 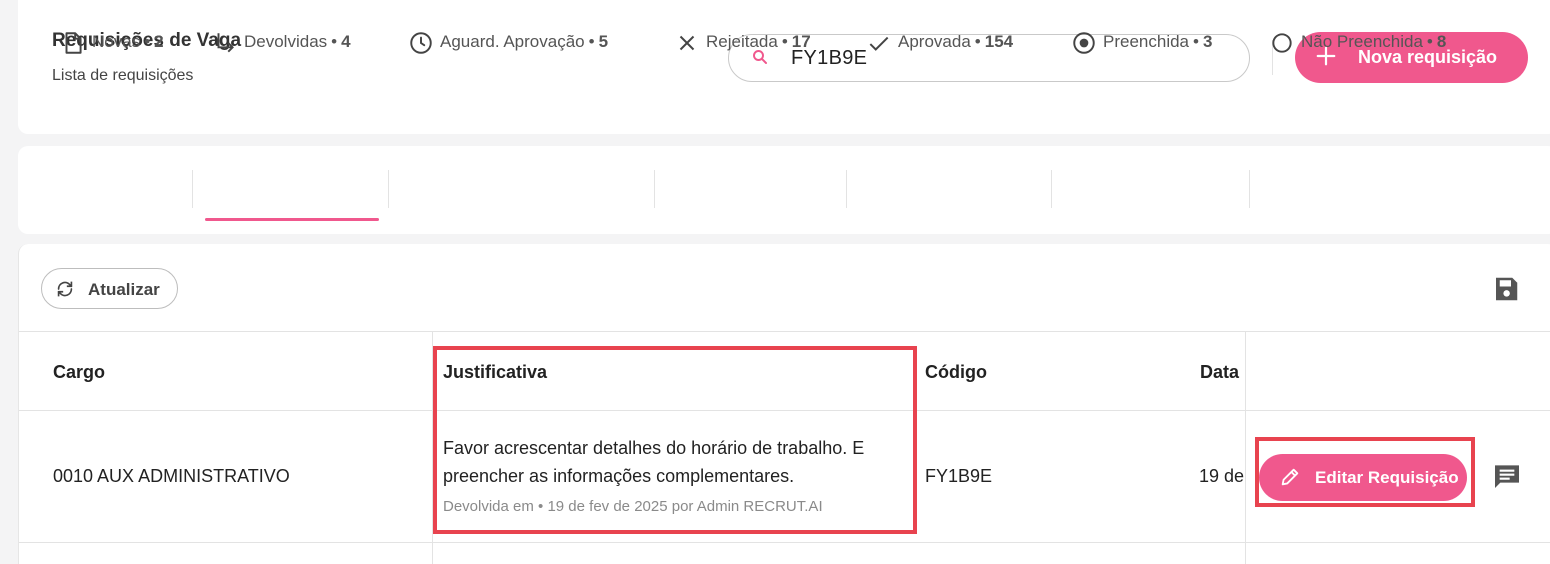 I want to click on table-row-border, so click(x=784, y=542).